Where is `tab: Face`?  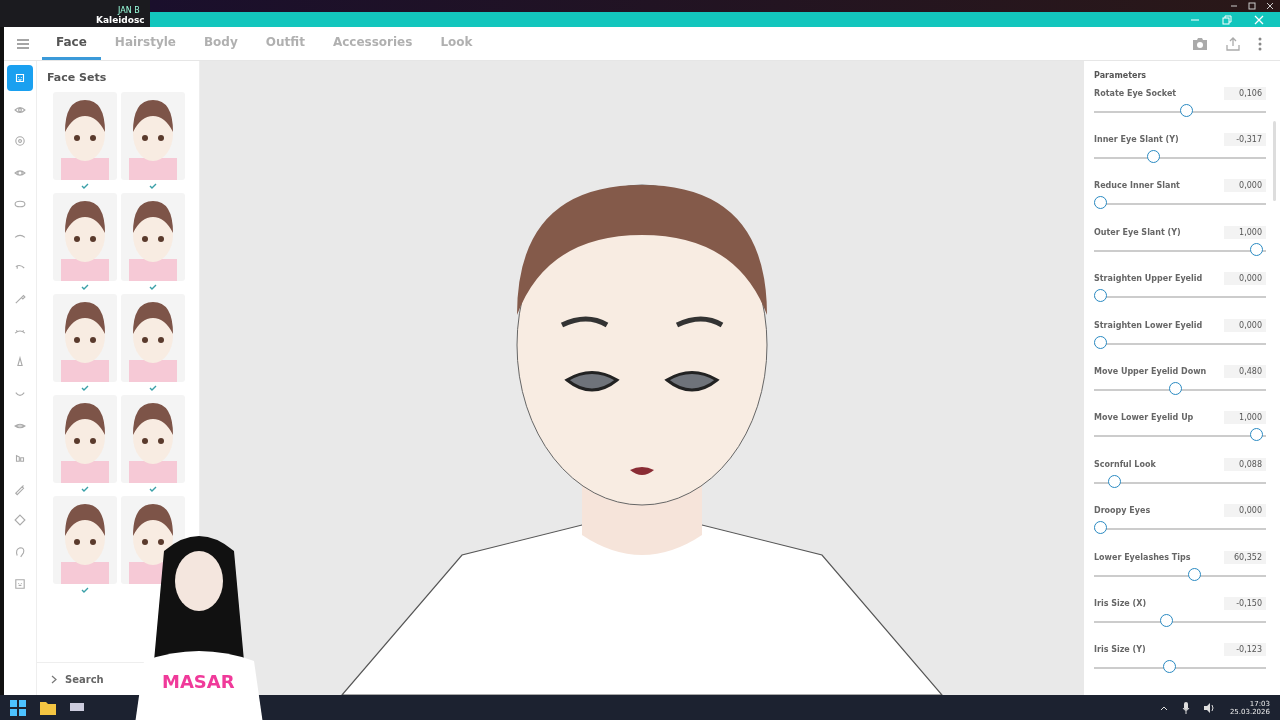
tab: Face is located at coordinates (71, 43).